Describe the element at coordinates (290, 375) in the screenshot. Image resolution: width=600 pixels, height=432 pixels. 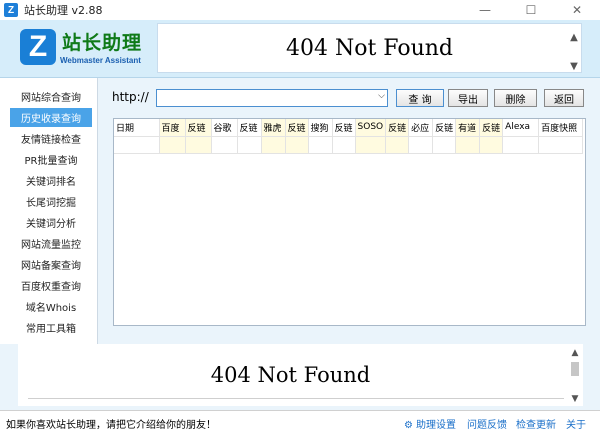
I see `bottom-banner-text: 404 Not Found` at that location.